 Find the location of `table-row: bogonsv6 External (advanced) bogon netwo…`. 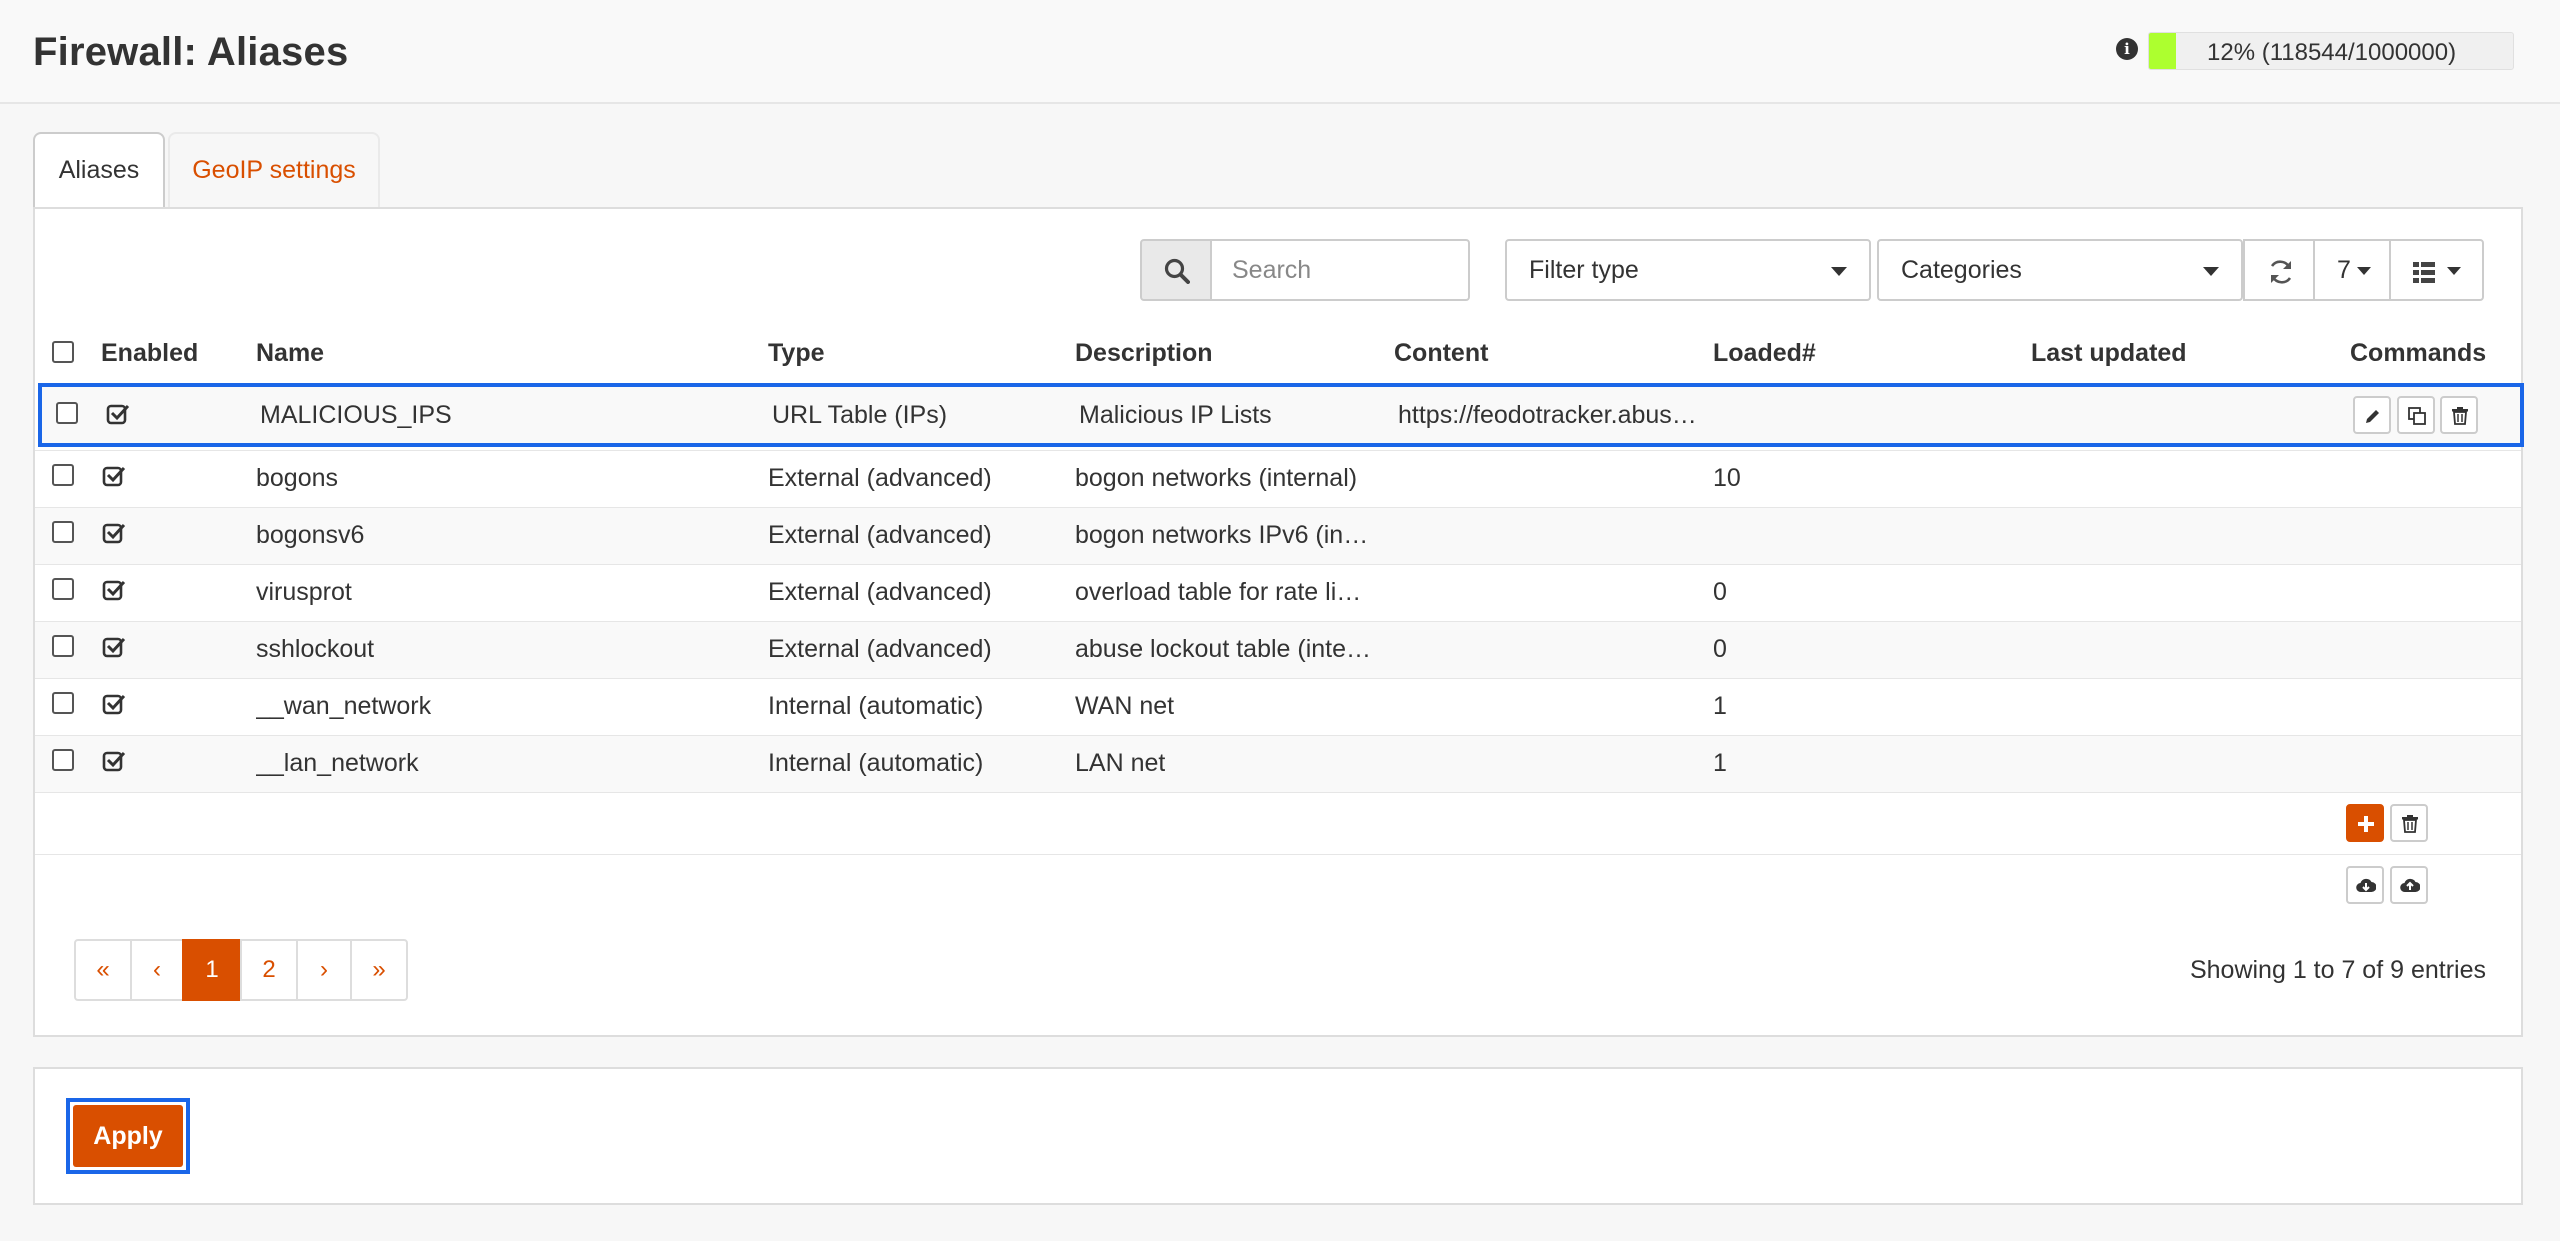

table-row: bogonsv6 External (advanced) bogon netwo… is located at coordinates (1278, 535).